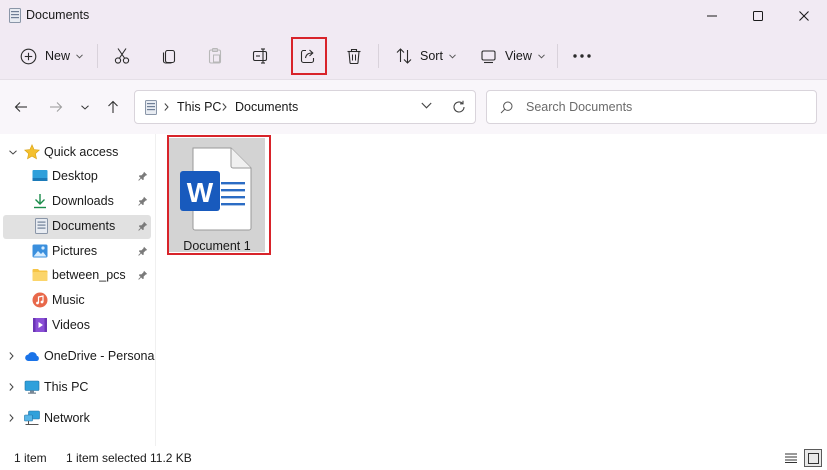  I want to click on minimize-button, so click(712, 16).